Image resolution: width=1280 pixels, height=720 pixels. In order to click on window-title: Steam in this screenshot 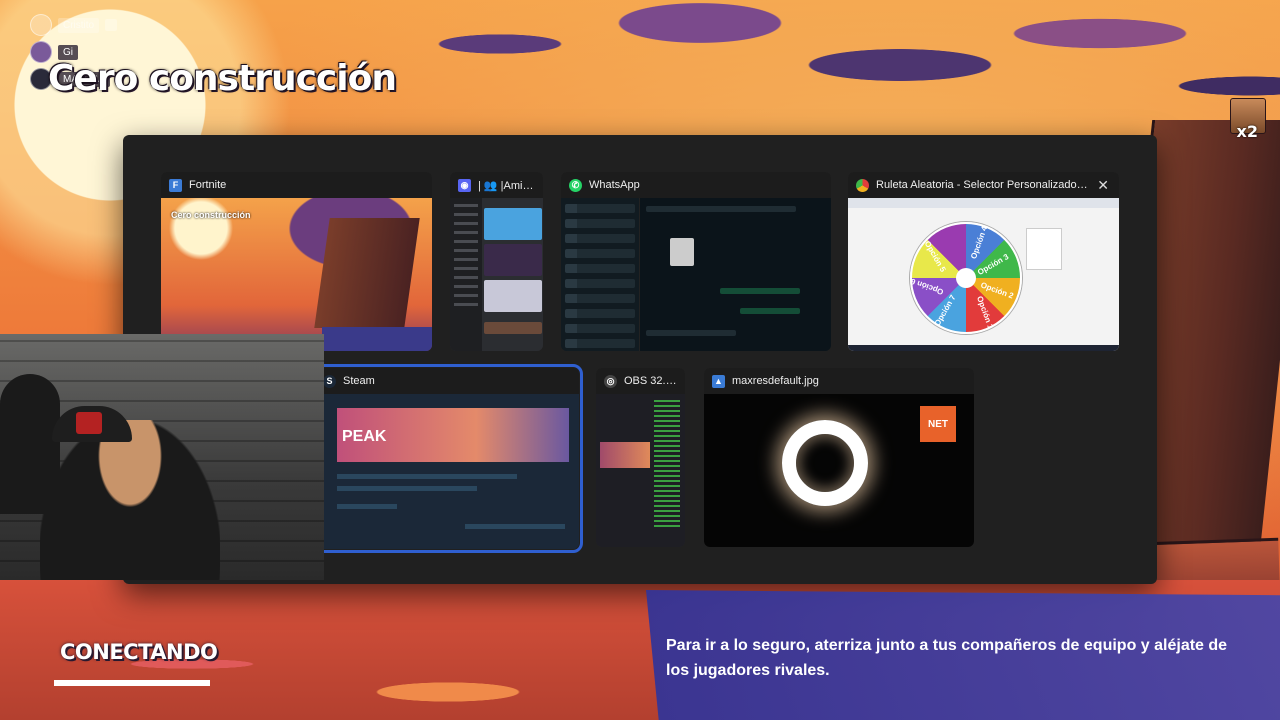, I will do `click(359, 381)`.